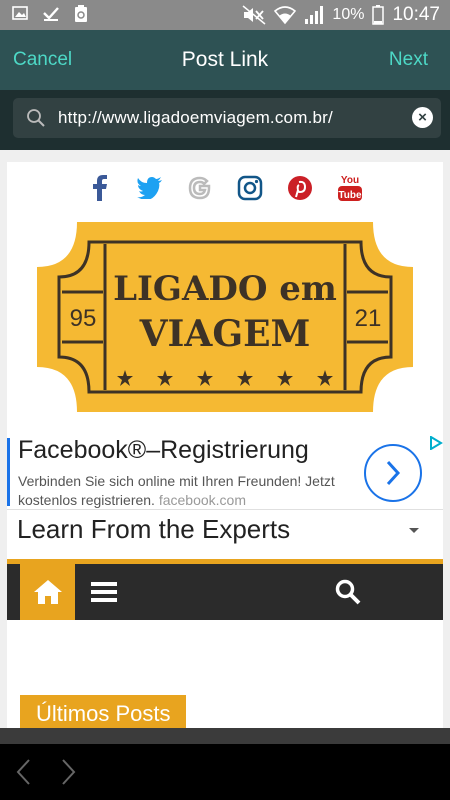 The height and width of the screenshot is (800, 450). Describe the element at coordinates (83, 318) in the screenshot. I see `logo-left-number: 95` at that location.